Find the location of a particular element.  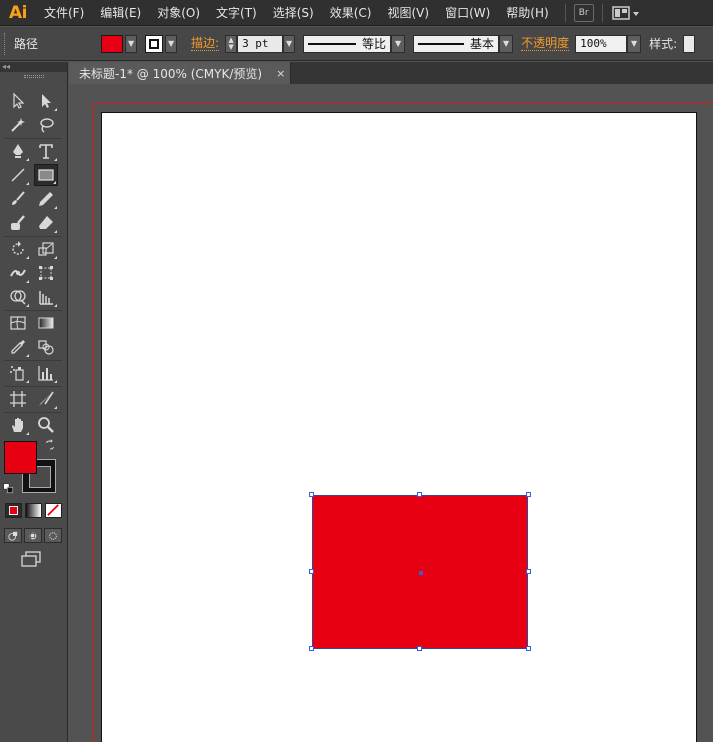

close-tab-icon: × is located at coordinates (280, 73).